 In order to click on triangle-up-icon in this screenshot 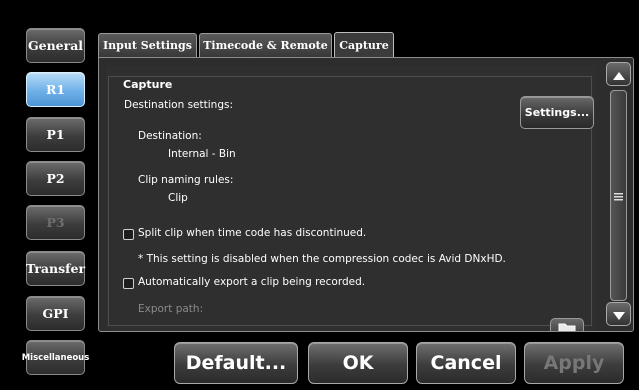, I will do `click(618, 74)`.